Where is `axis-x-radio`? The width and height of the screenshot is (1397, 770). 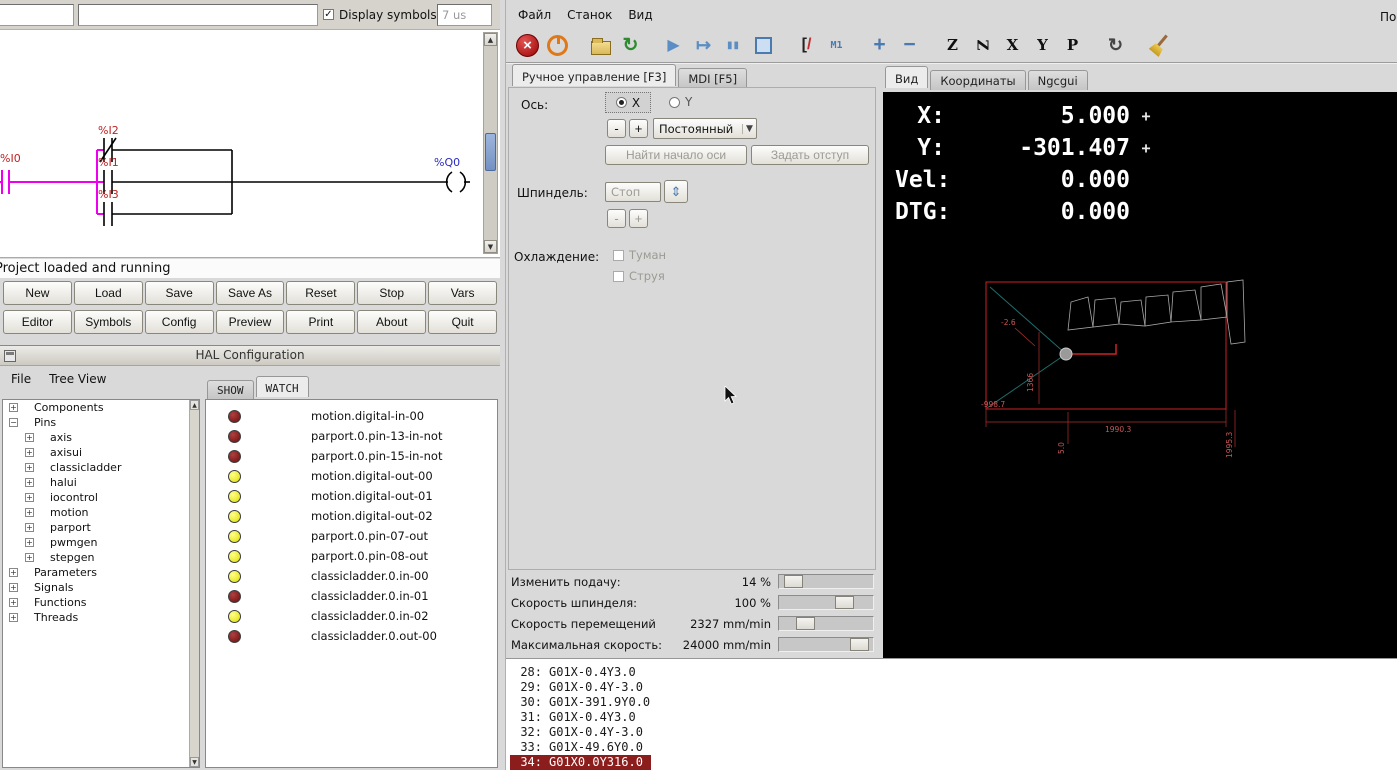
axis-x-radio is located at coordinates (621, 102).